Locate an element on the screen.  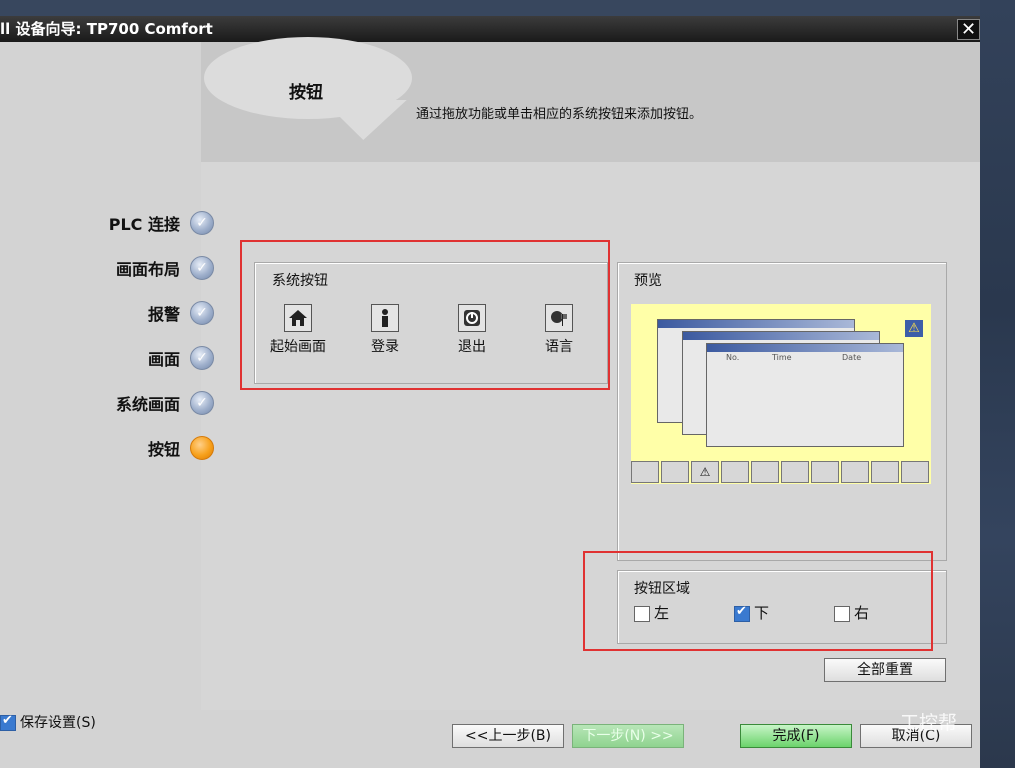
checkbox-left-label: 左 is located at coordinates (662, 613).